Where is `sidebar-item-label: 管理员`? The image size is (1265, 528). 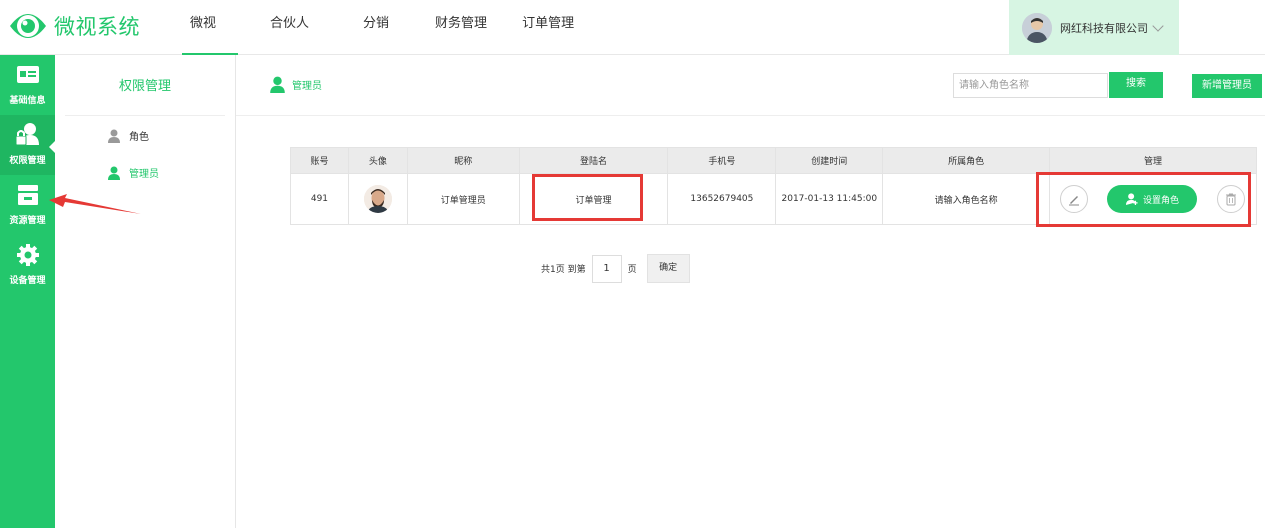
sidebar-item-label: 管理员 is located at coordinates (144, 174).